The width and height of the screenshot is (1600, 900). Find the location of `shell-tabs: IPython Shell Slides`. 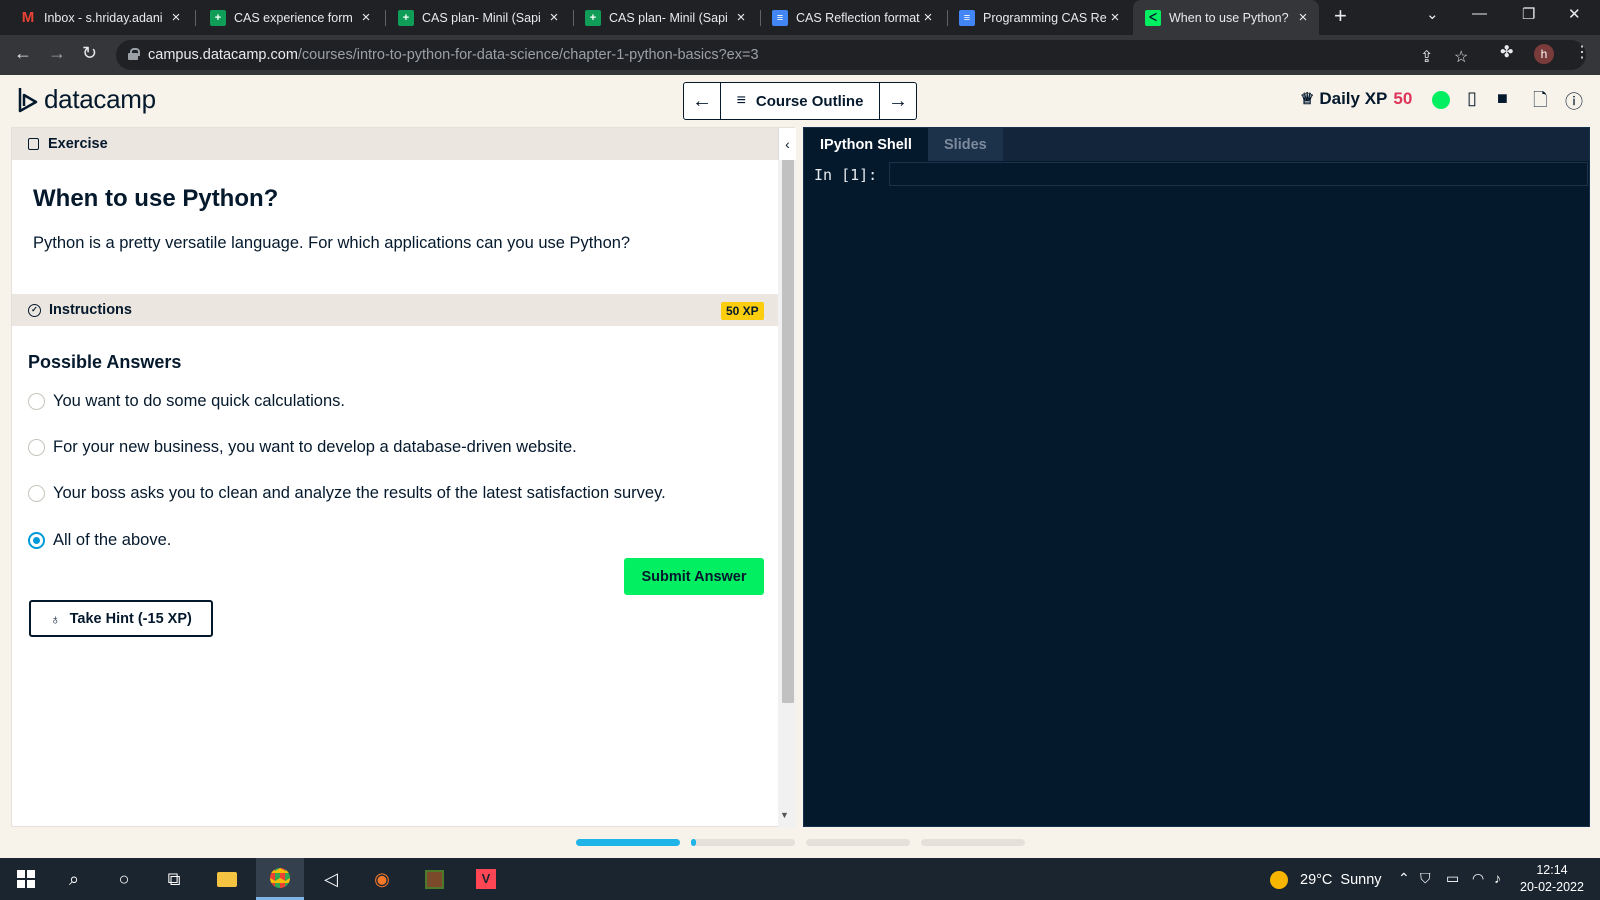

shell-tabs: IPython Shell Slides is located at coordinates (1196, 144).